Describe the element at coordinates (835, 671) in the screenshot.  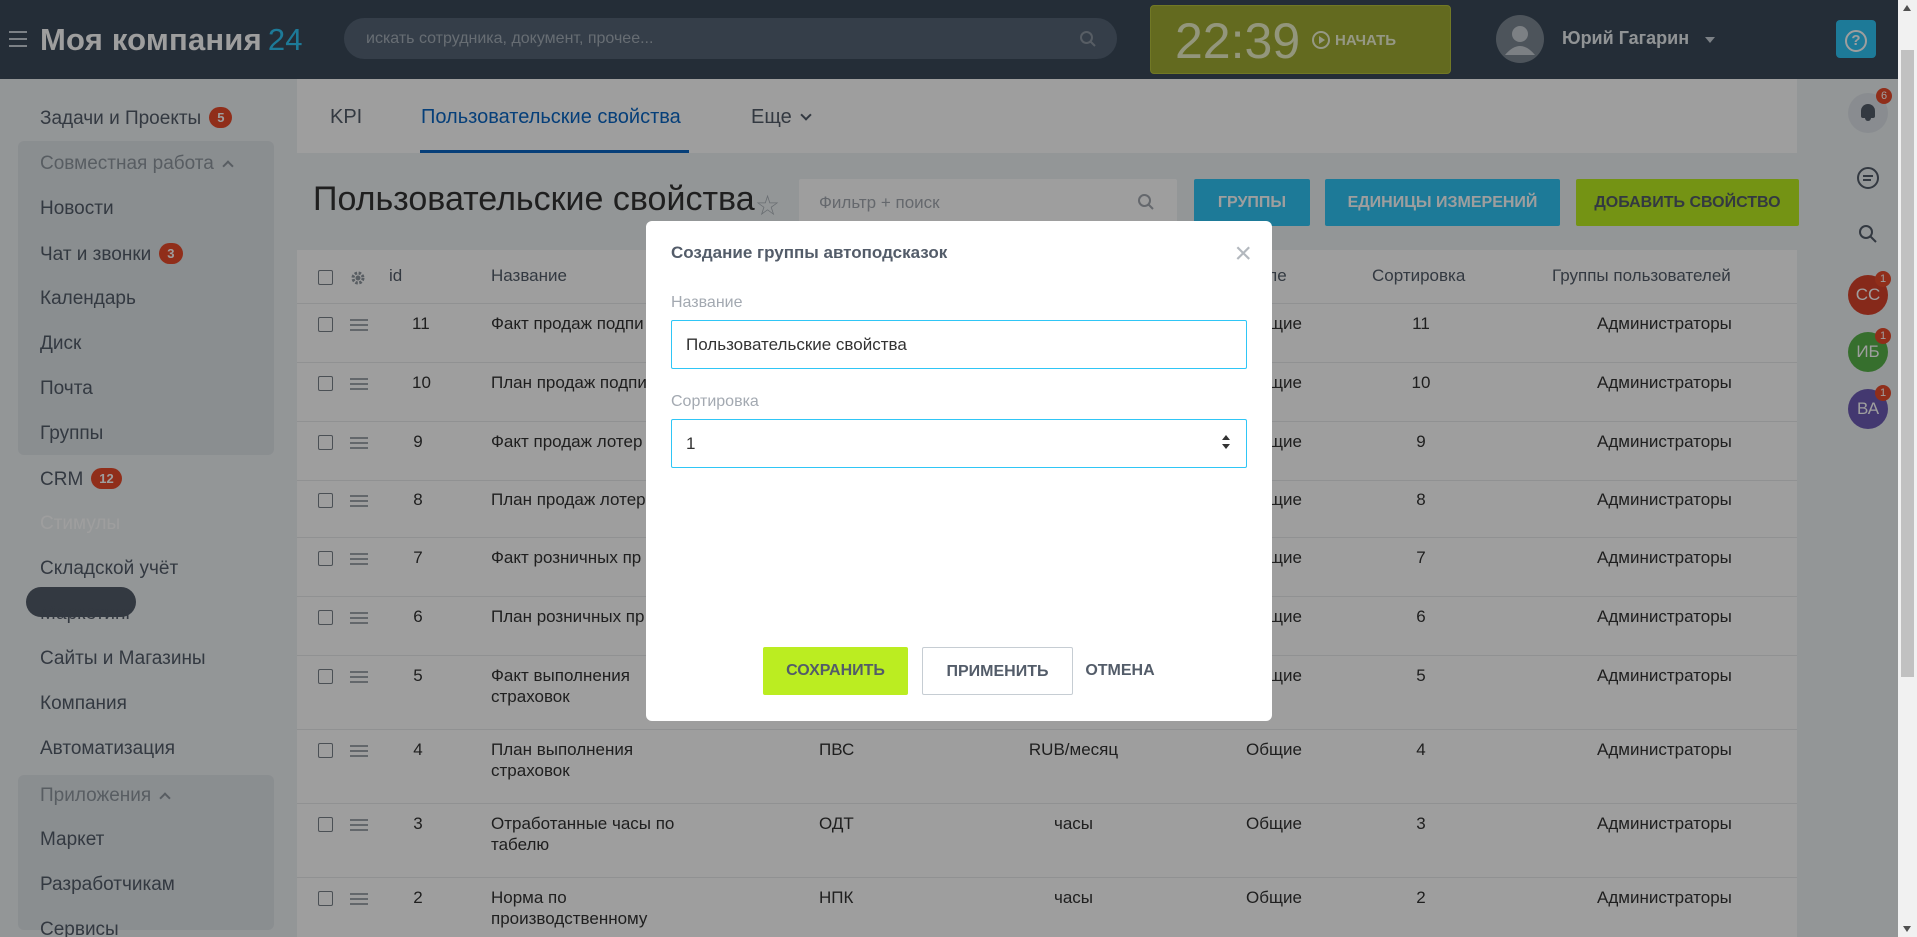
I see `save-button: СОХРАНИТЬ` at that location.